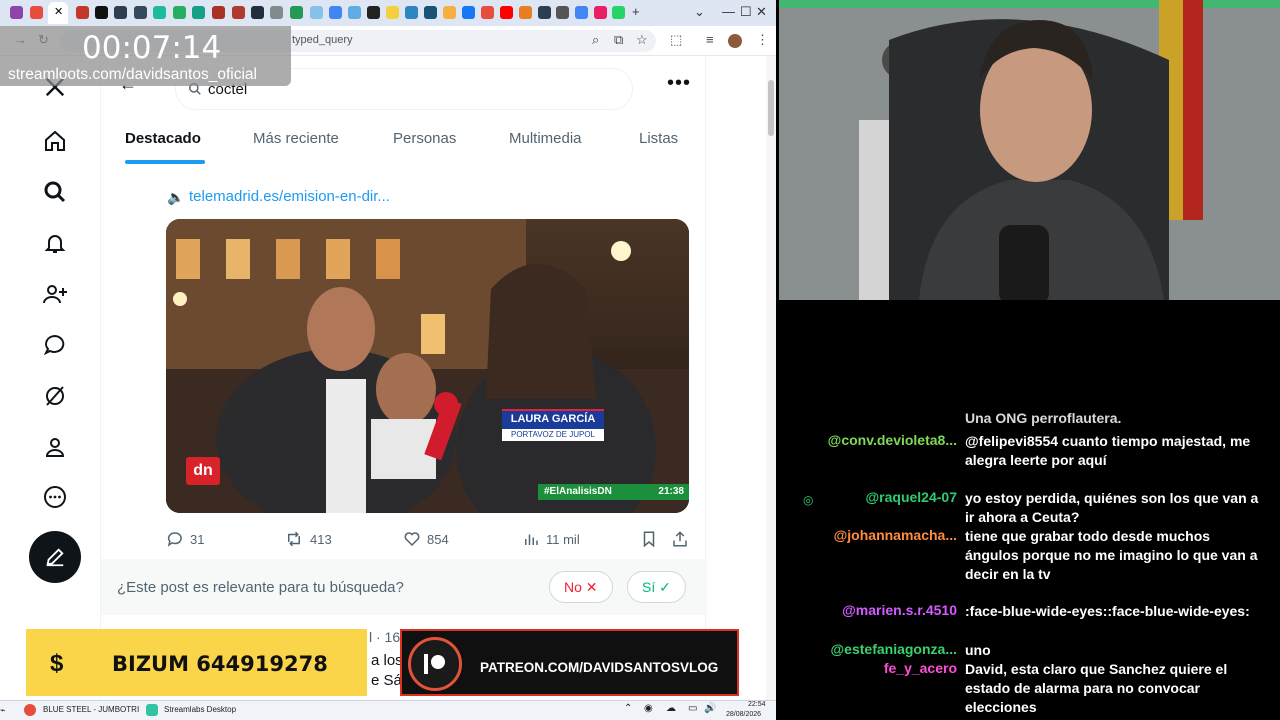 This screenshot has width=1280, height=720. What do you see at coordinates (642, 40) in the screenshot?
I see `bookmark-star-icon: ☆` at bounding box center [642, 40].